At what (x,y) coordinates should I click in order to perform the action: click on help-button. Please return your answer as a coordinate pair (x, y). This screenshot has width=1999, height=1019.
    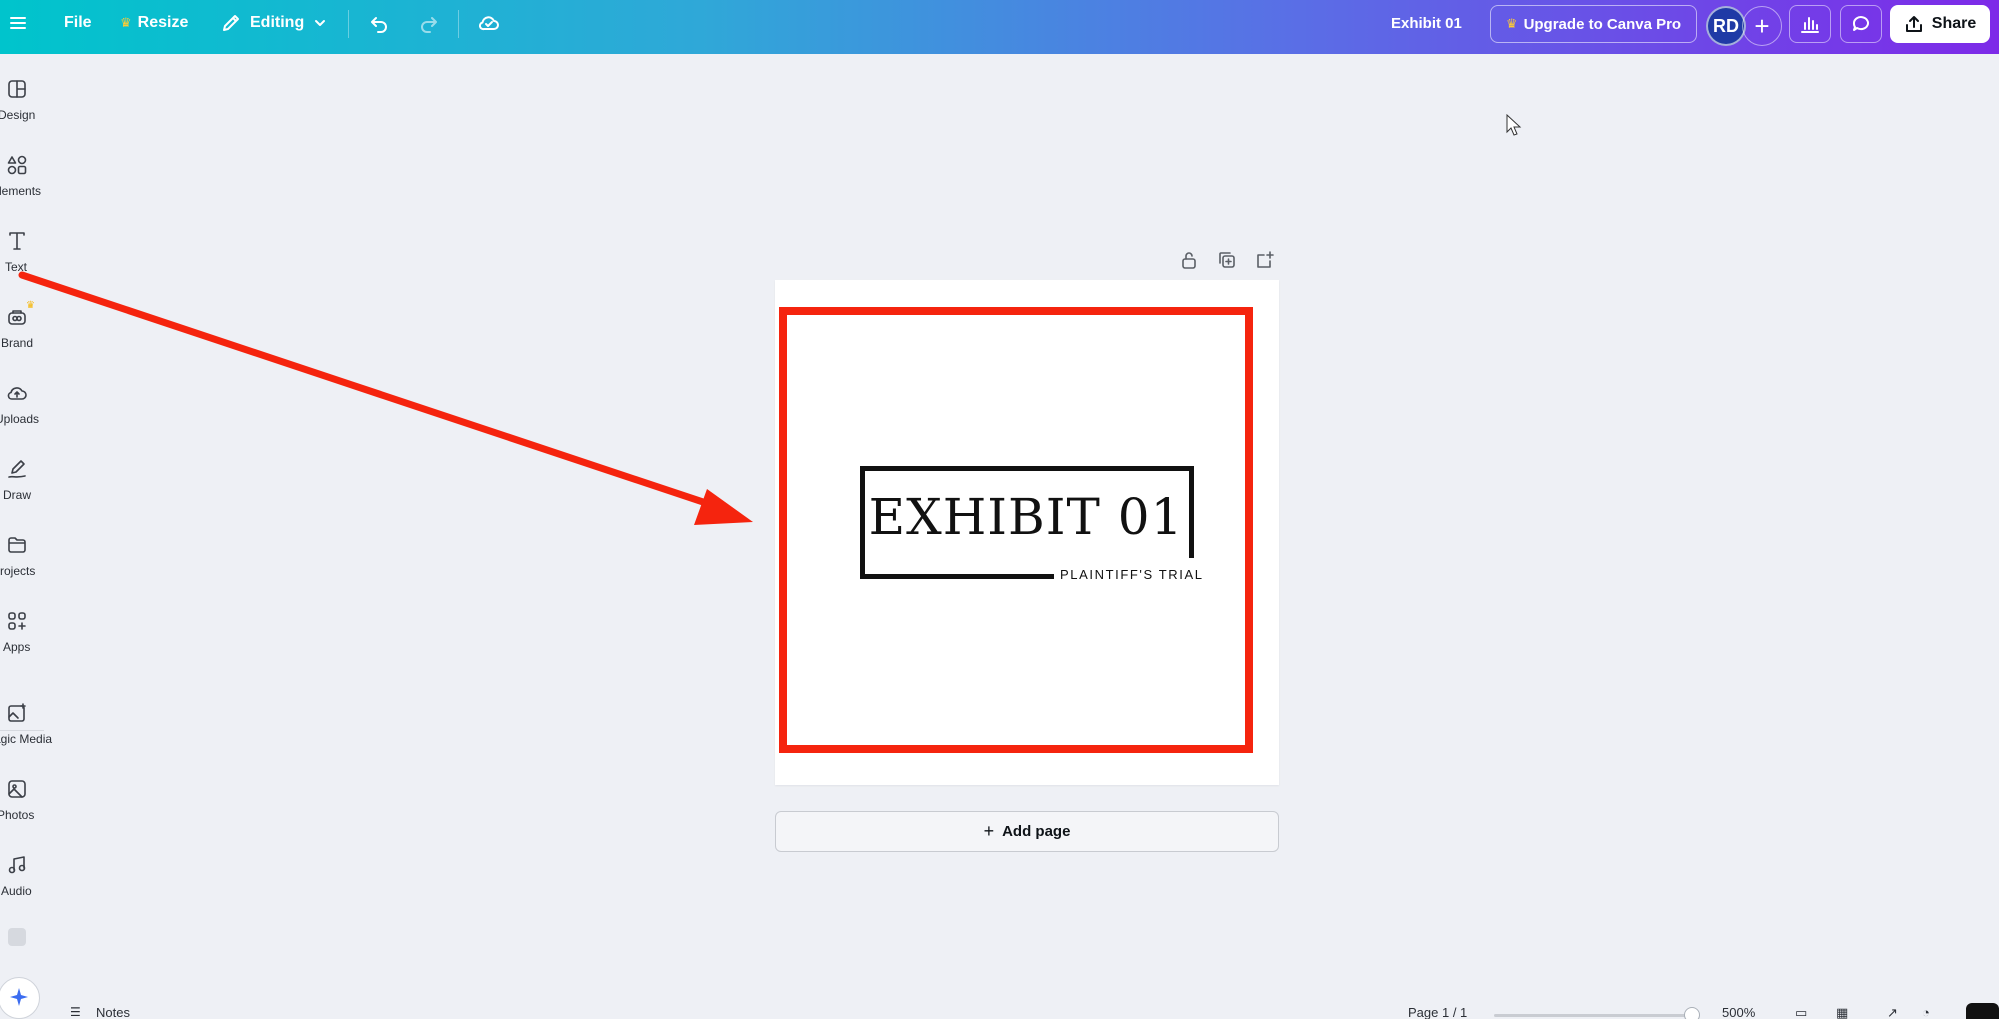
    Looking at the image, I should click on (1982, 1011).